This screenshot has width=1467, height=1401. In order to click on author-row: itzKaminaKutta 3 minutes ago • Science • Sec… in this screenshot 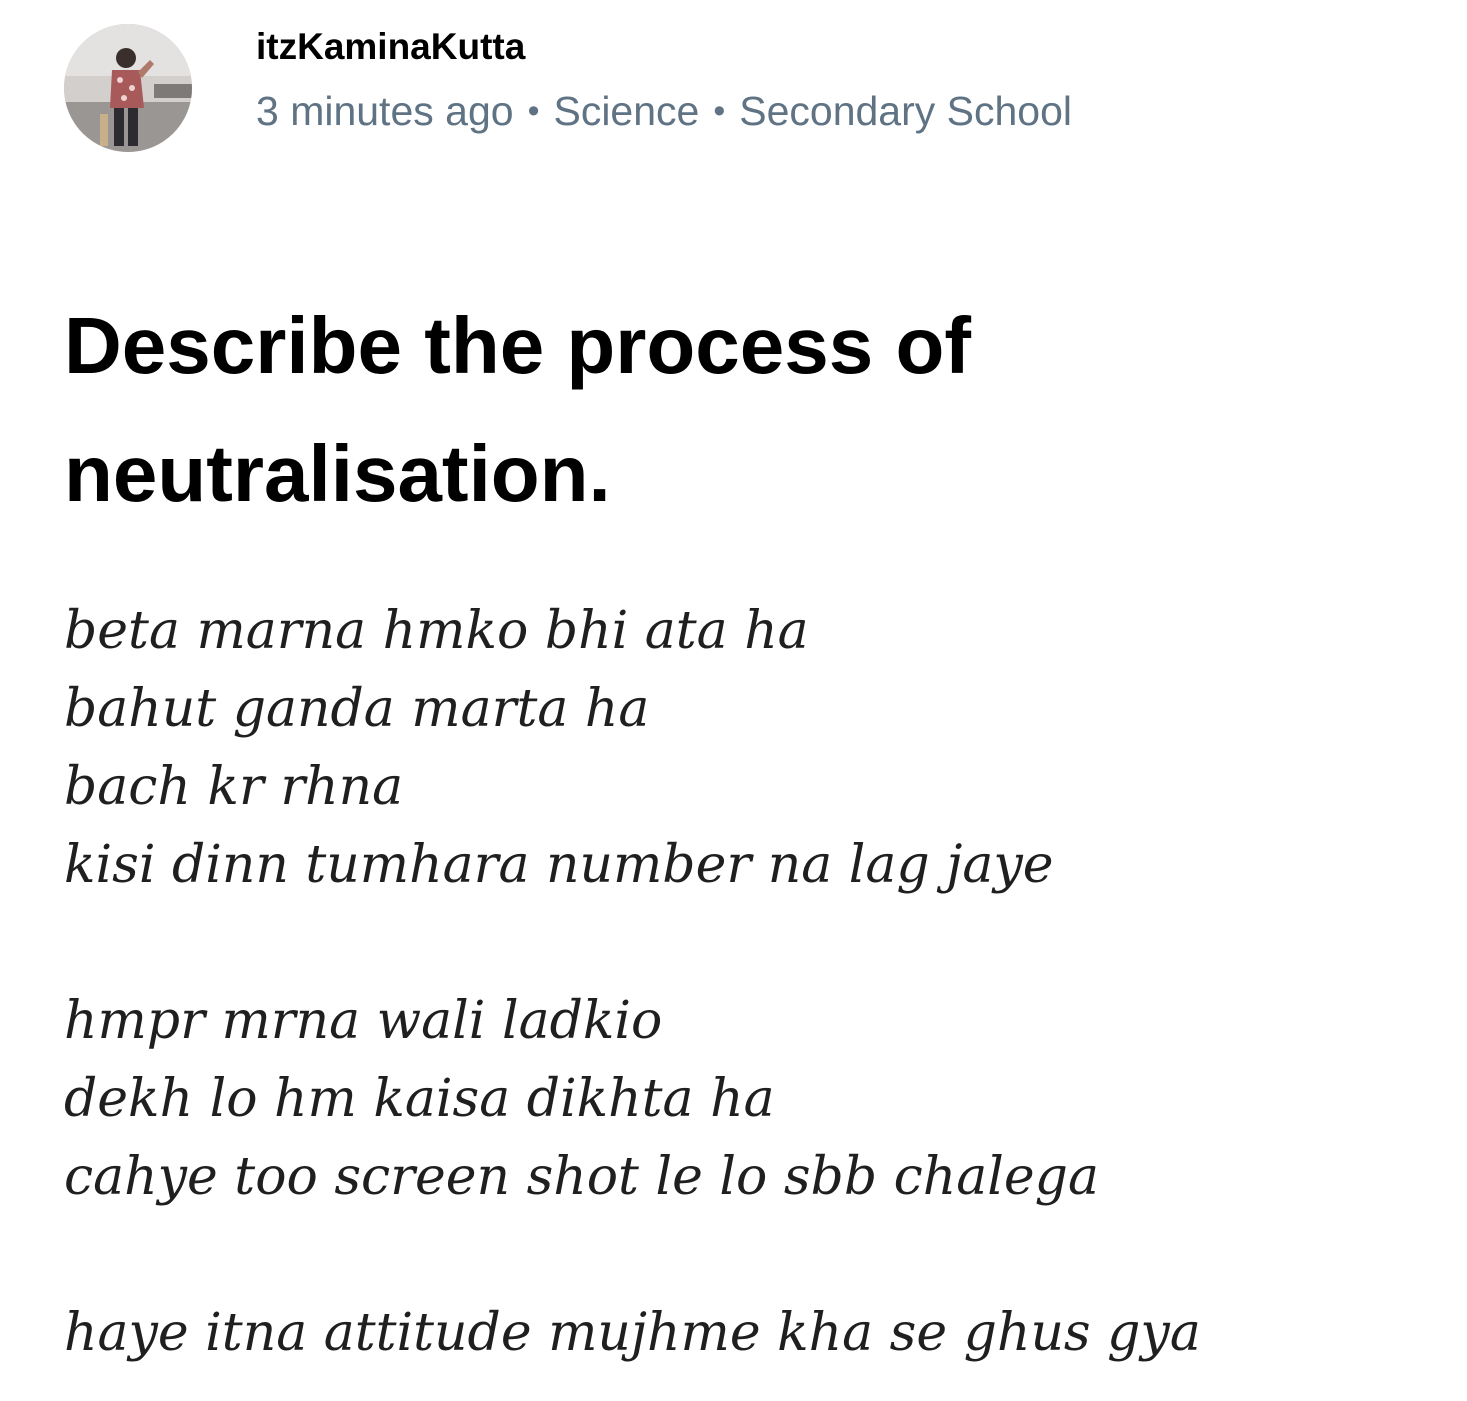, I will do `click(744, 88)`.